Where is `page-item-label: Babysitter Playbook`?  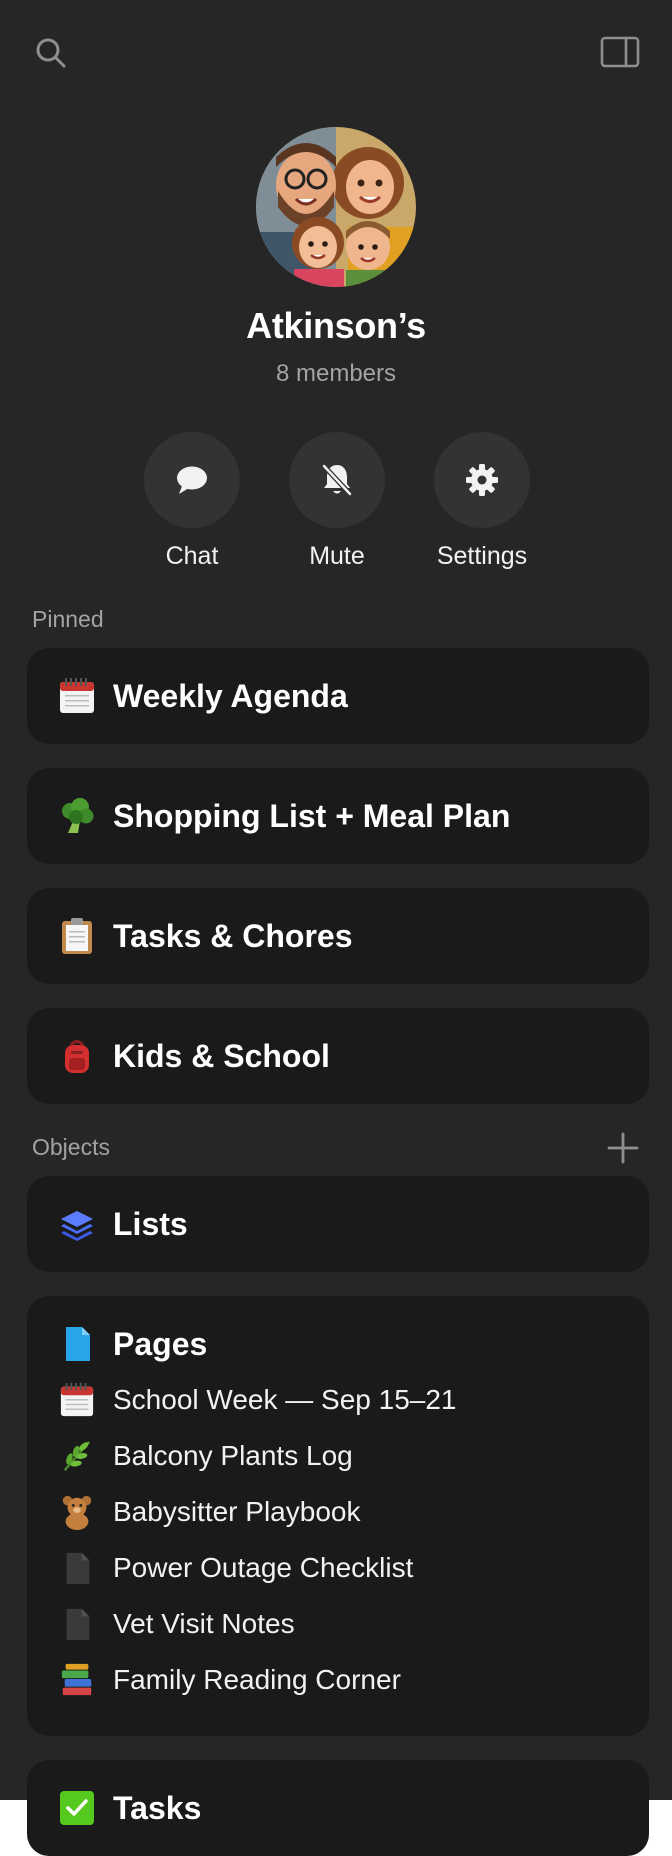
page-item-label: Babysitter Playbook is located at coordinates (237, 1511).